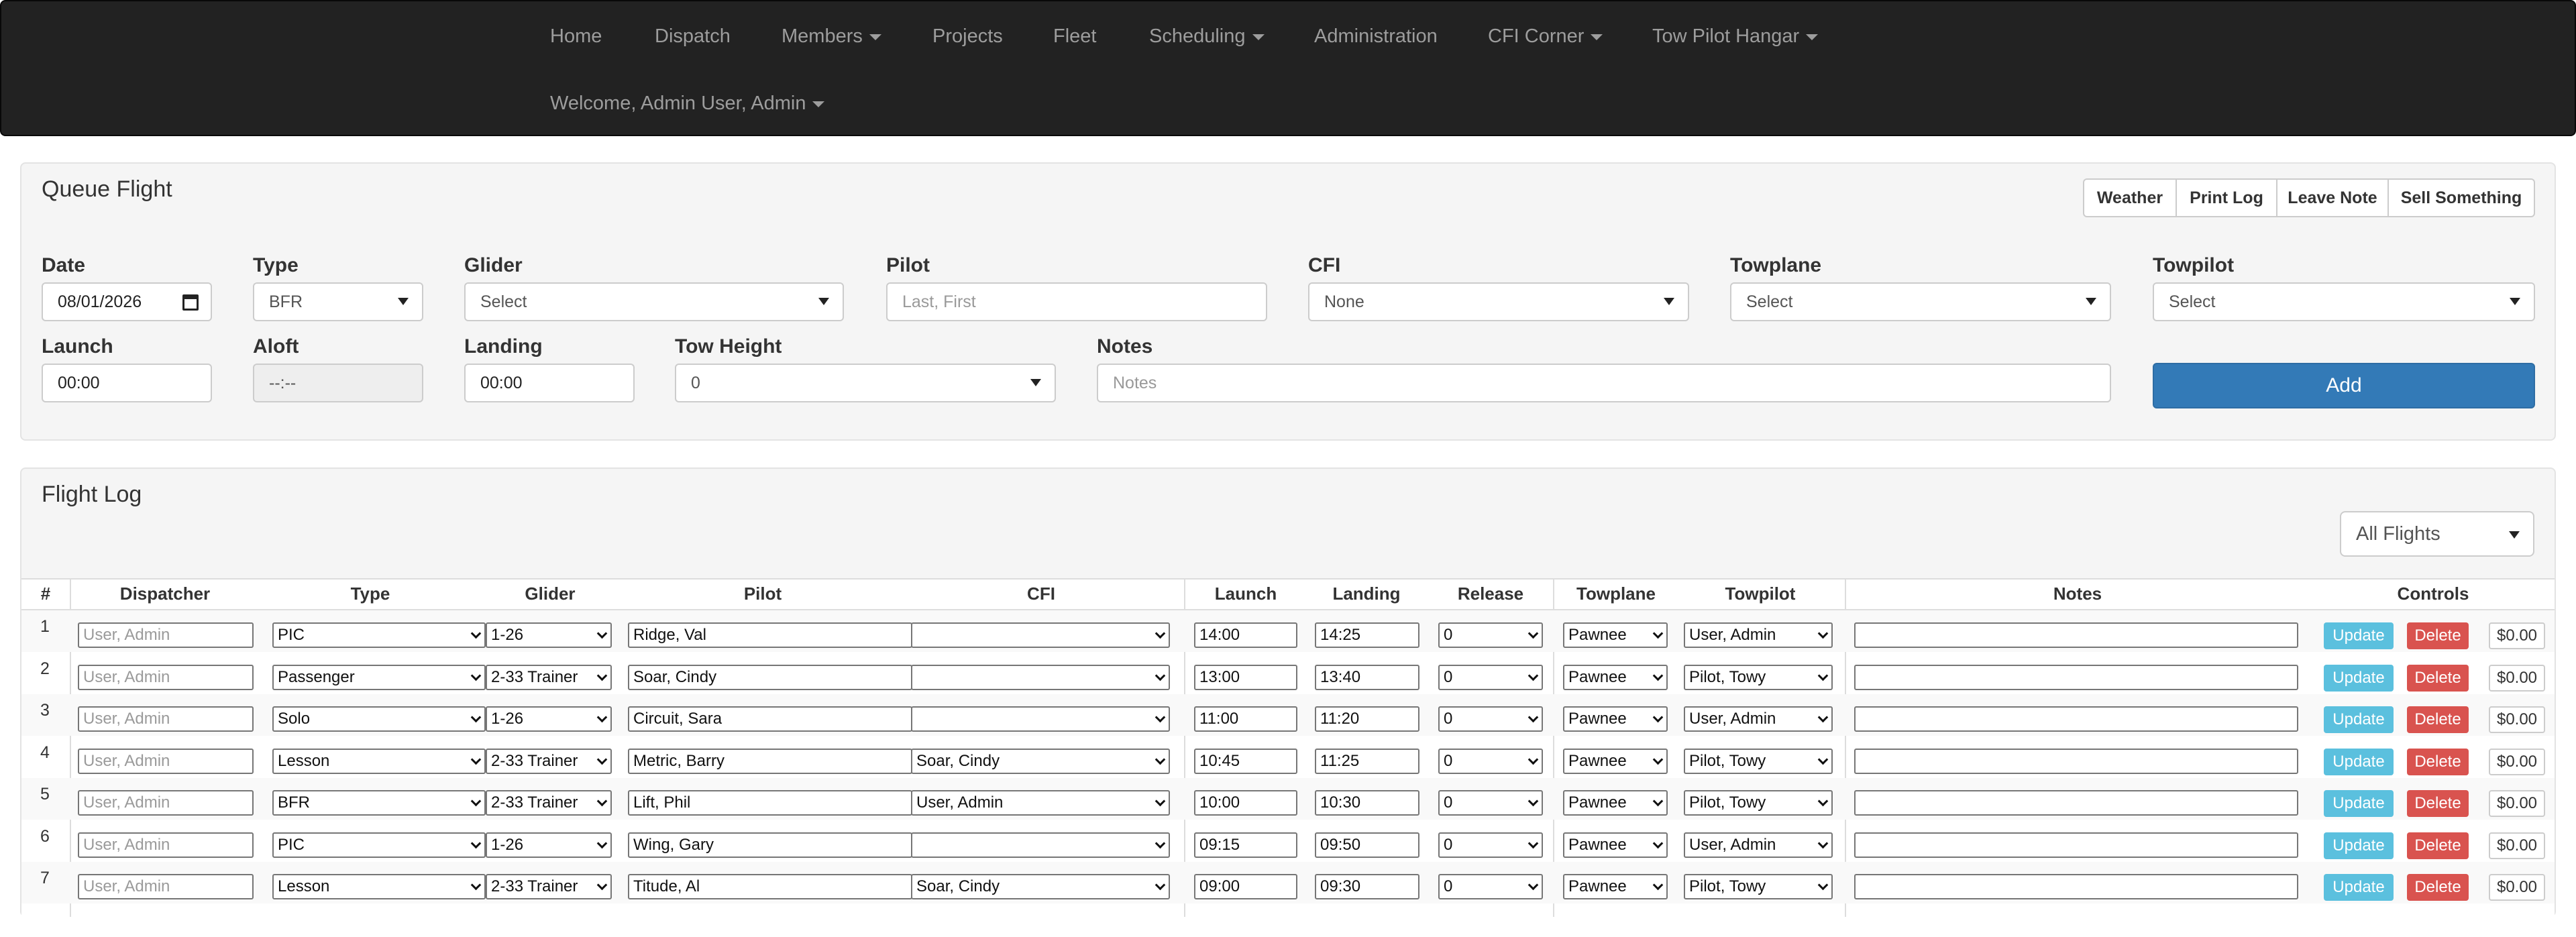 This screenshot has width=2576, height=937. What do you see at coordinates (1245, 845) in the screenshot?
I see `launch-input: 09:15` at bounding box center [1245, 845].